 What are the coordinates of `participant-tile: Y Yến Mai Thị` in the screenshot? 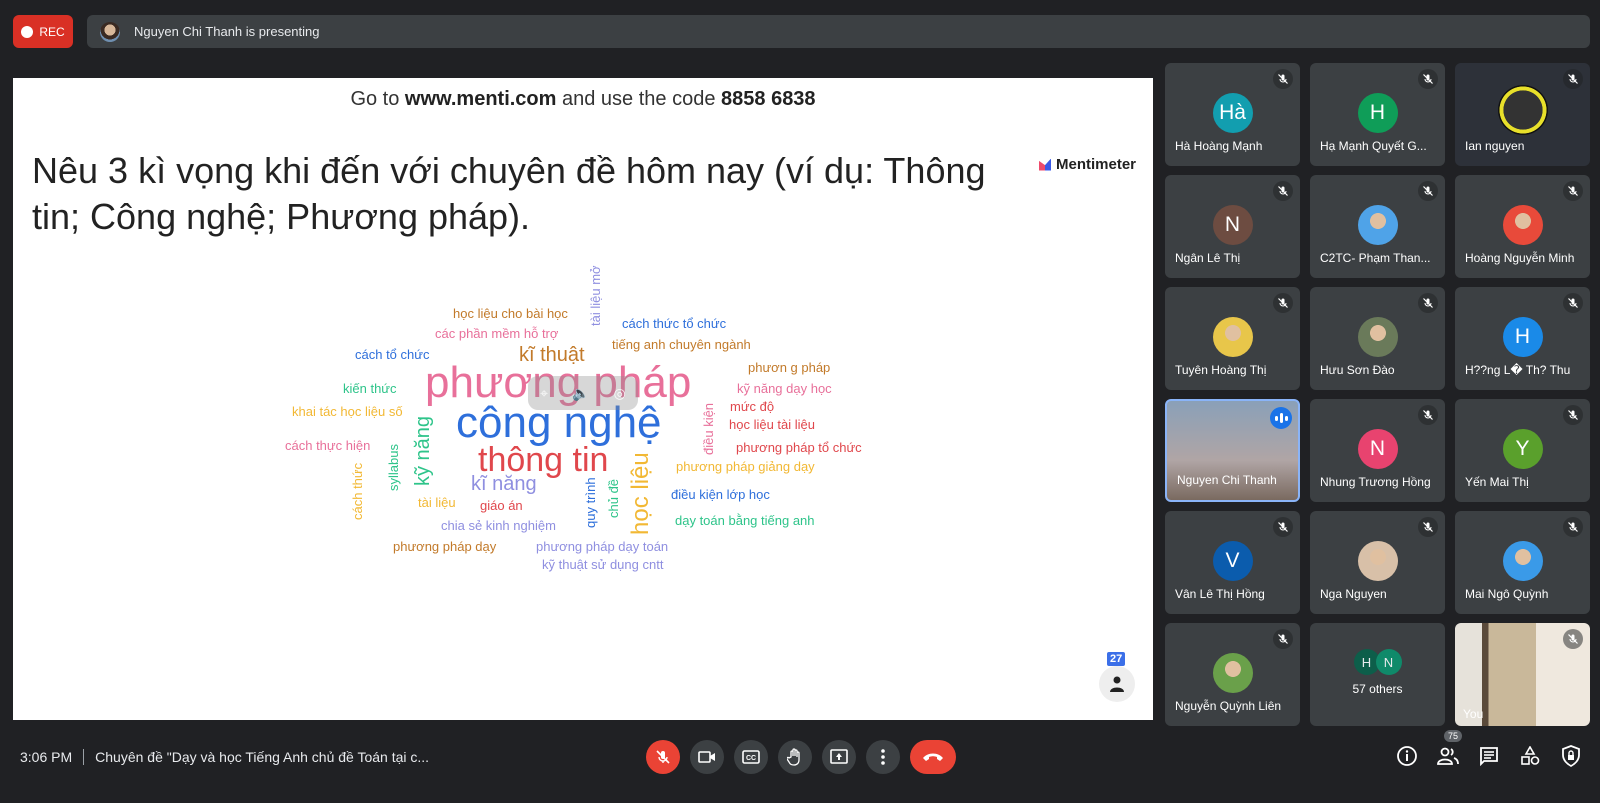 It's located at (1522, 450).